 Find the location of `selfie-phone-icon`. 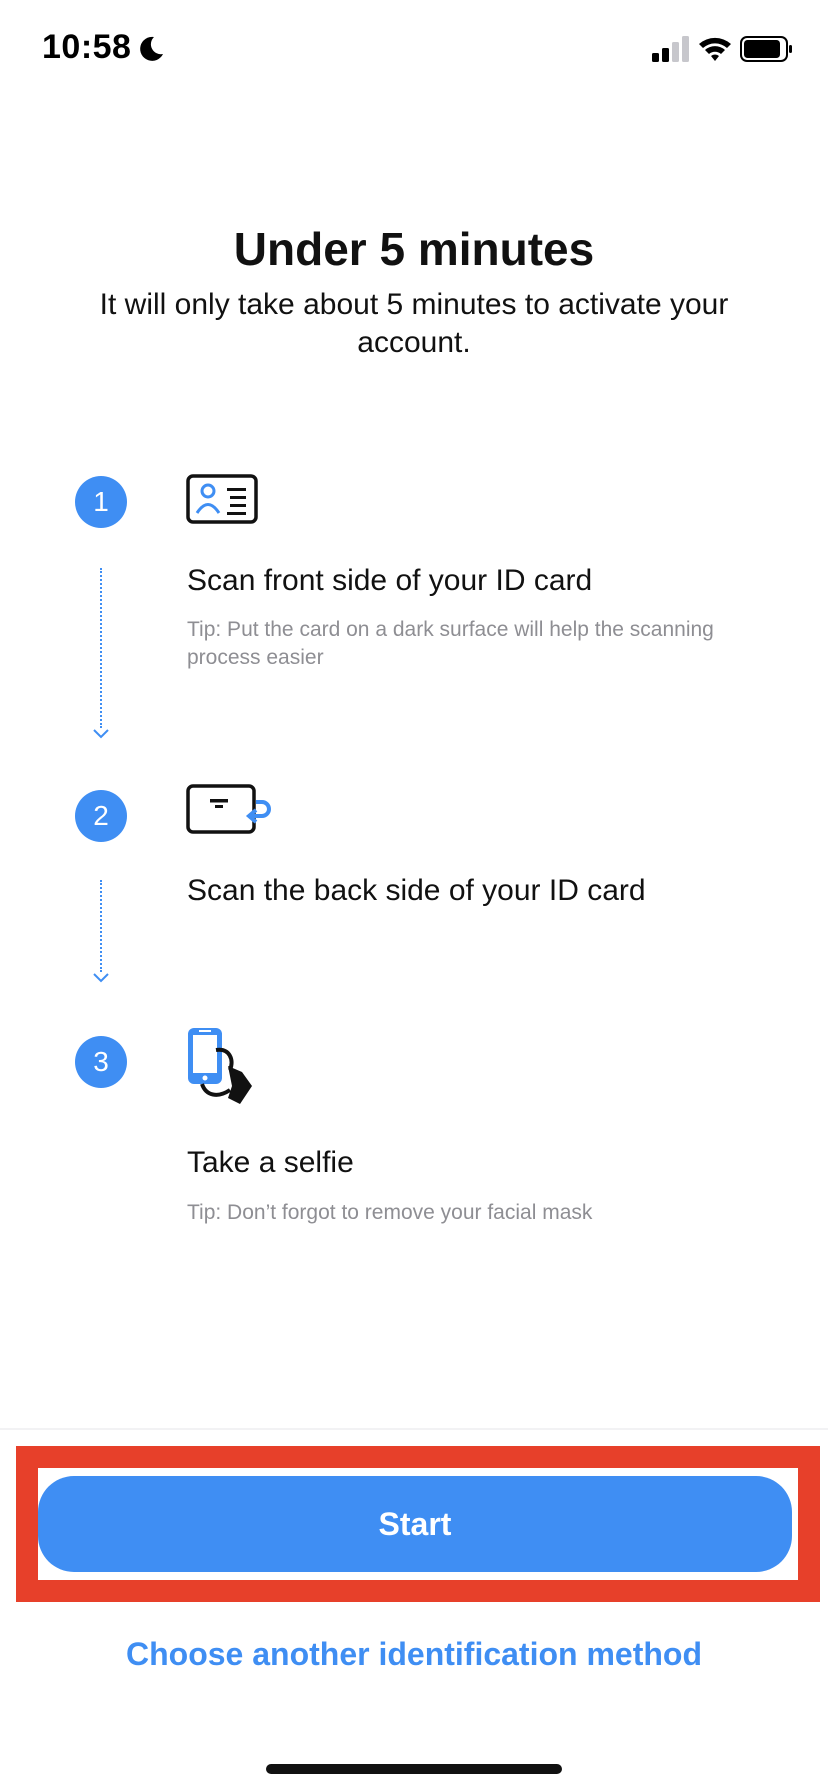

selfie-phone-icon is located at coordinates (220, 1066).